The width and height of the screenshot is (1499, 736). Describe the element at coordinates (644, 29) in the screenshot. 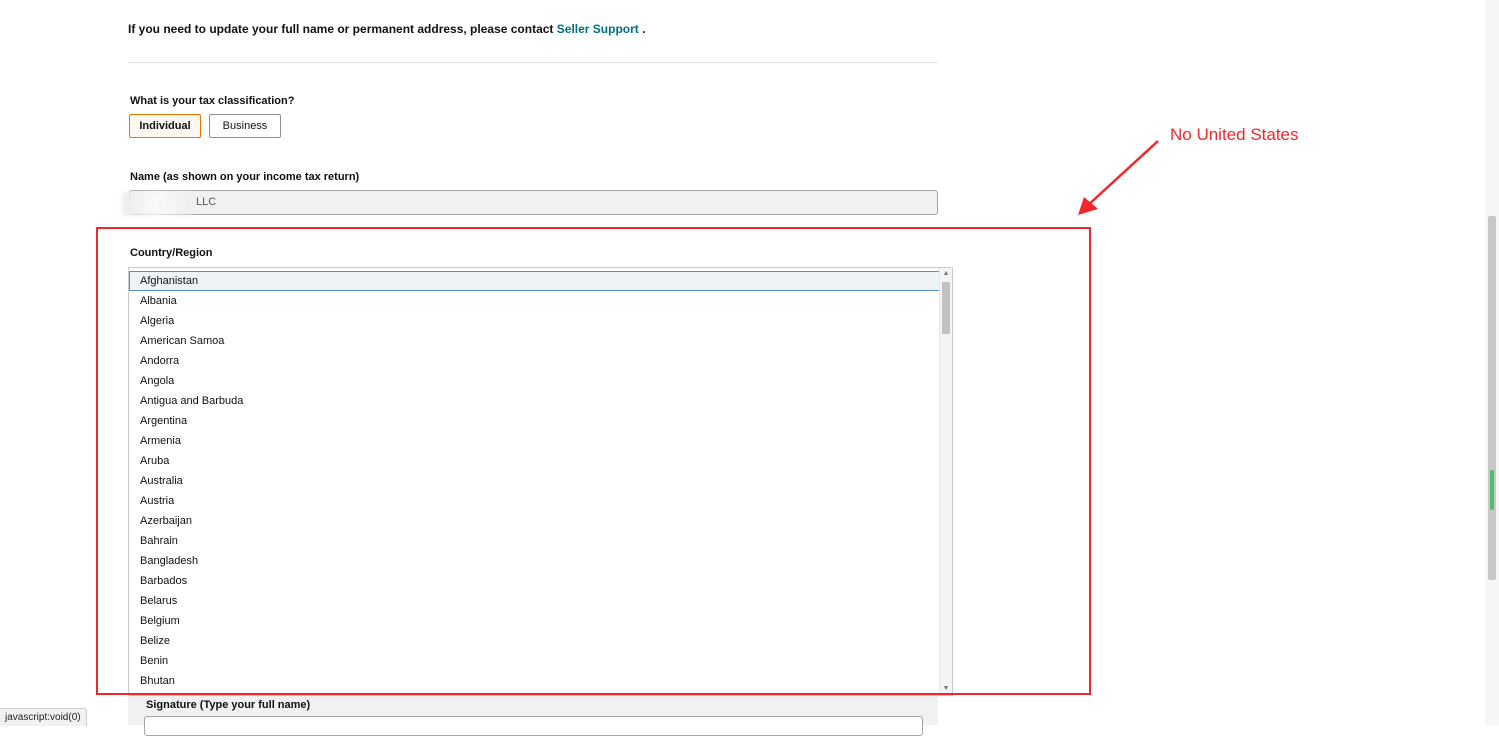

I see `notice-end: .` at that location.